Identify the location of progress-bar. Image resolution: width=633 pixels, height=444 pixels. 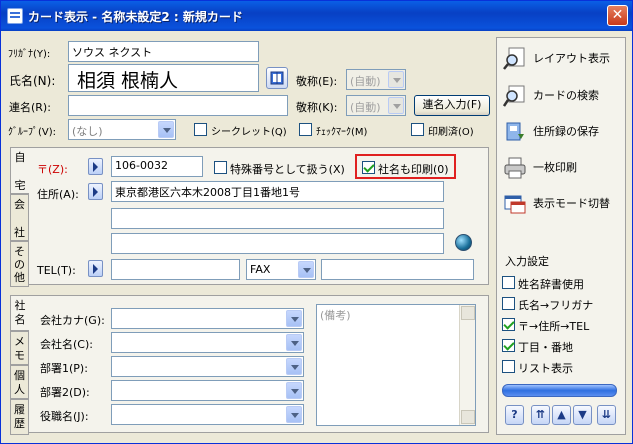
(559, 390).